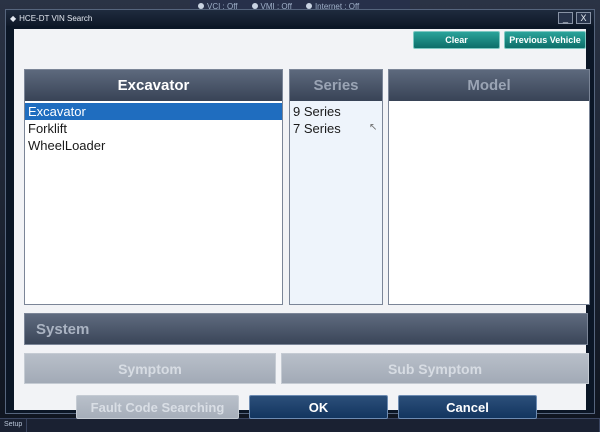 The height and width of the screenshot is (432, 600). What do you see at coordinates (583, 18) in the screenshot?
I see `close-icon: X` at bounding box center [583, 18].